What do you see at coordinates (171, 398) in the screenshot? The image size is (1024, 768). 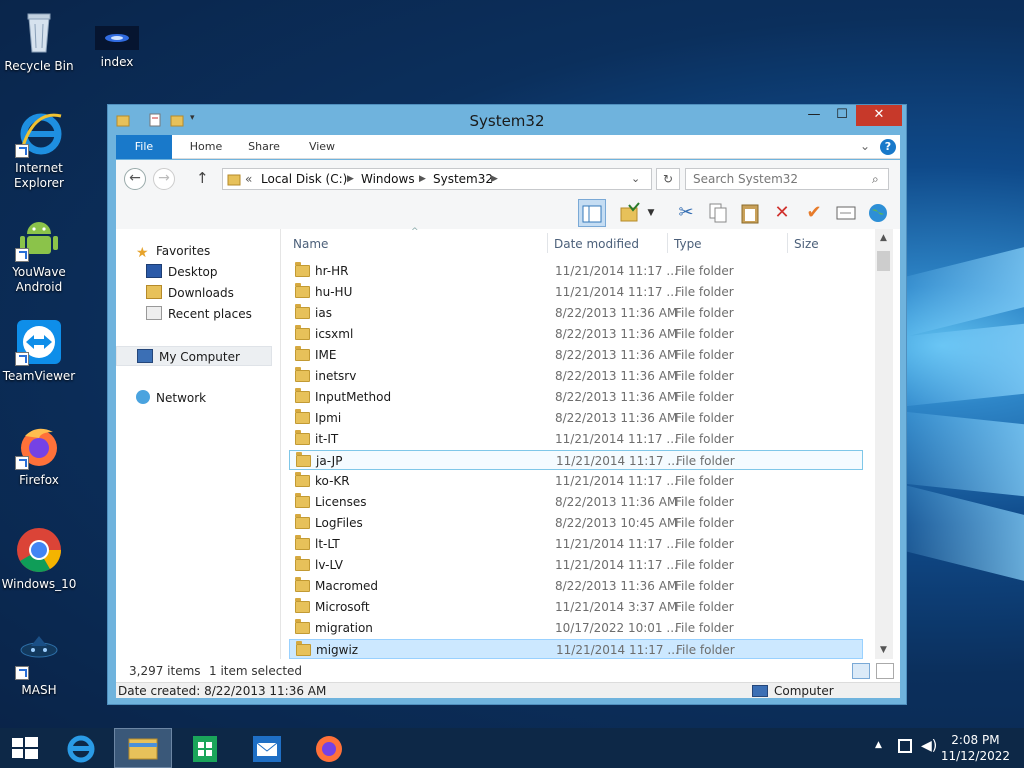 I see `nav-network: Network` at bounding box center [171, 398].